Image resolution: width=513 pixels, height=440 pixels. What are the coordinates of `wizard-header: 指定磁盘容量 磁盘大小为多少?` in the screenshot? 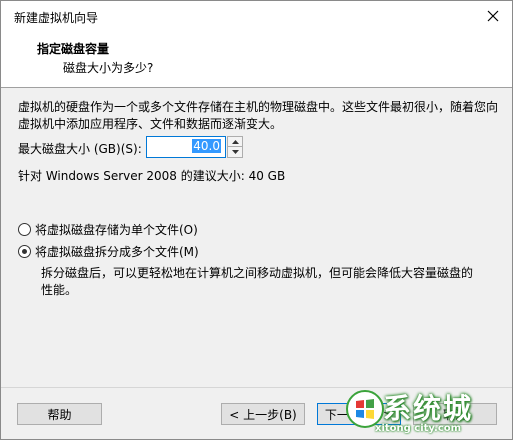 It's located at (256, 60).